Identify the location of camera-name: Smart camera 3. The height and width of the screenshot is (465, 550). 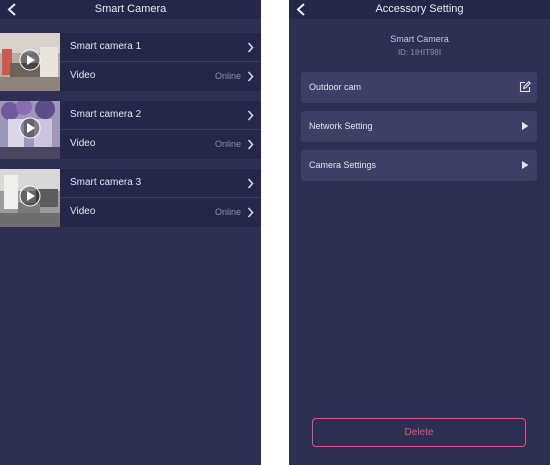
(106, 182).